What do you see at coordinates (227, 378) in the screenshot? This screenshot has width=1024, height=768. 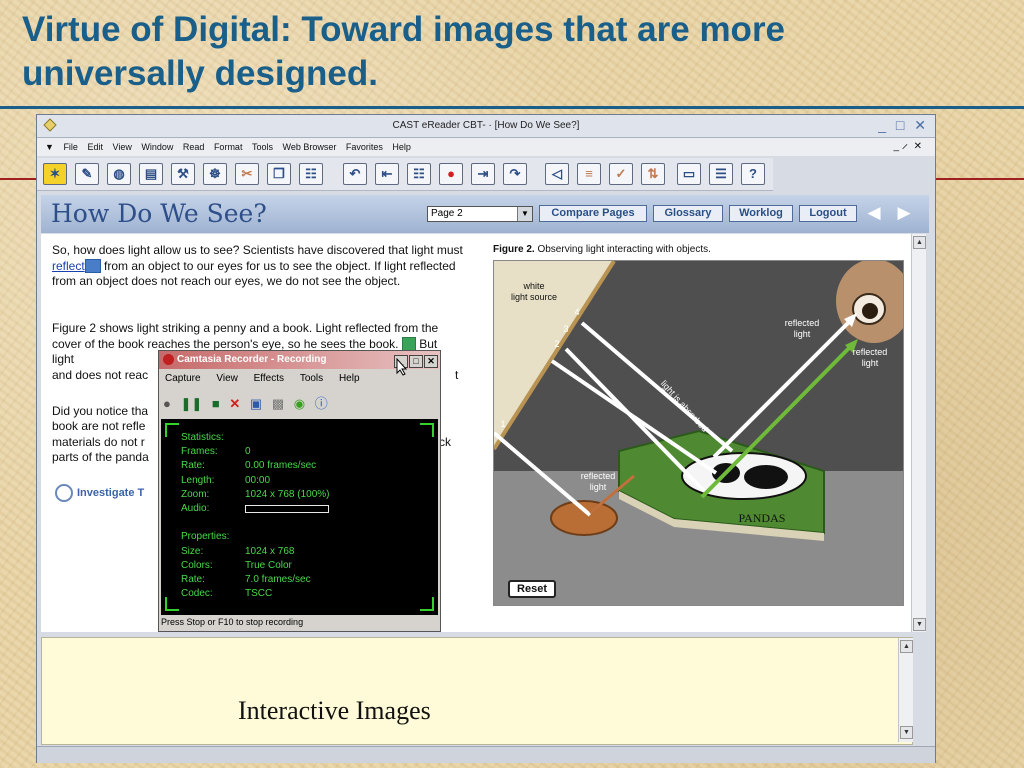 I see `camtasia-menu-view: View` at bounding box center [227, 378].